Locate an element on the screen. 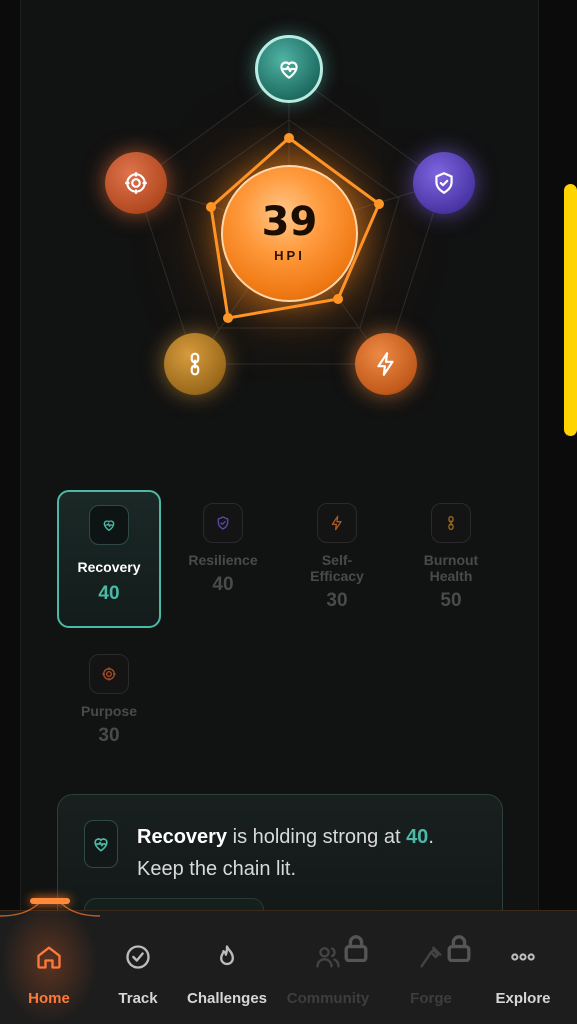 The width and height of the screenshot is (577, 1024). metric-tile-self-efficacy: Self- Efficacy 30 is located at coordinates (337, 557).